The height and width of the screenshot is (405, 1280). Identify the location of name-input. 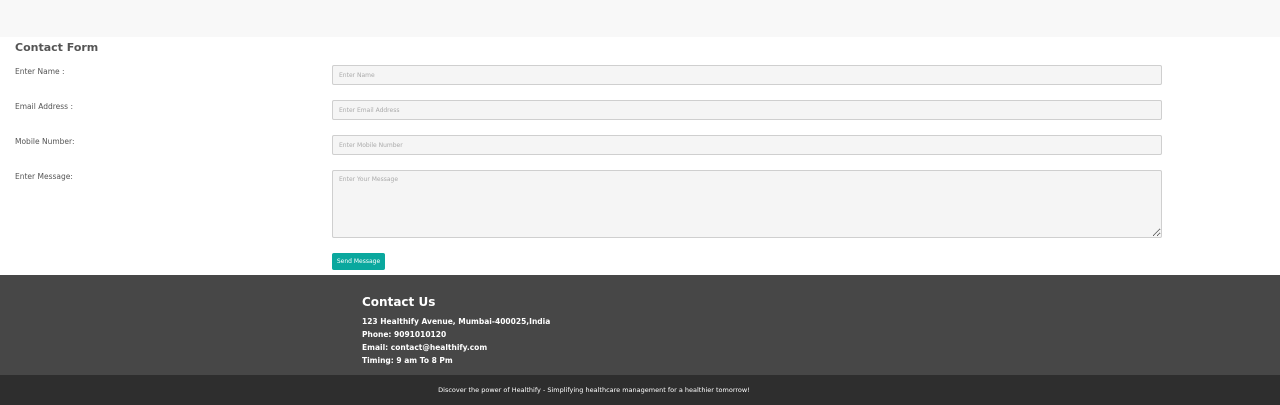
(747, 75).